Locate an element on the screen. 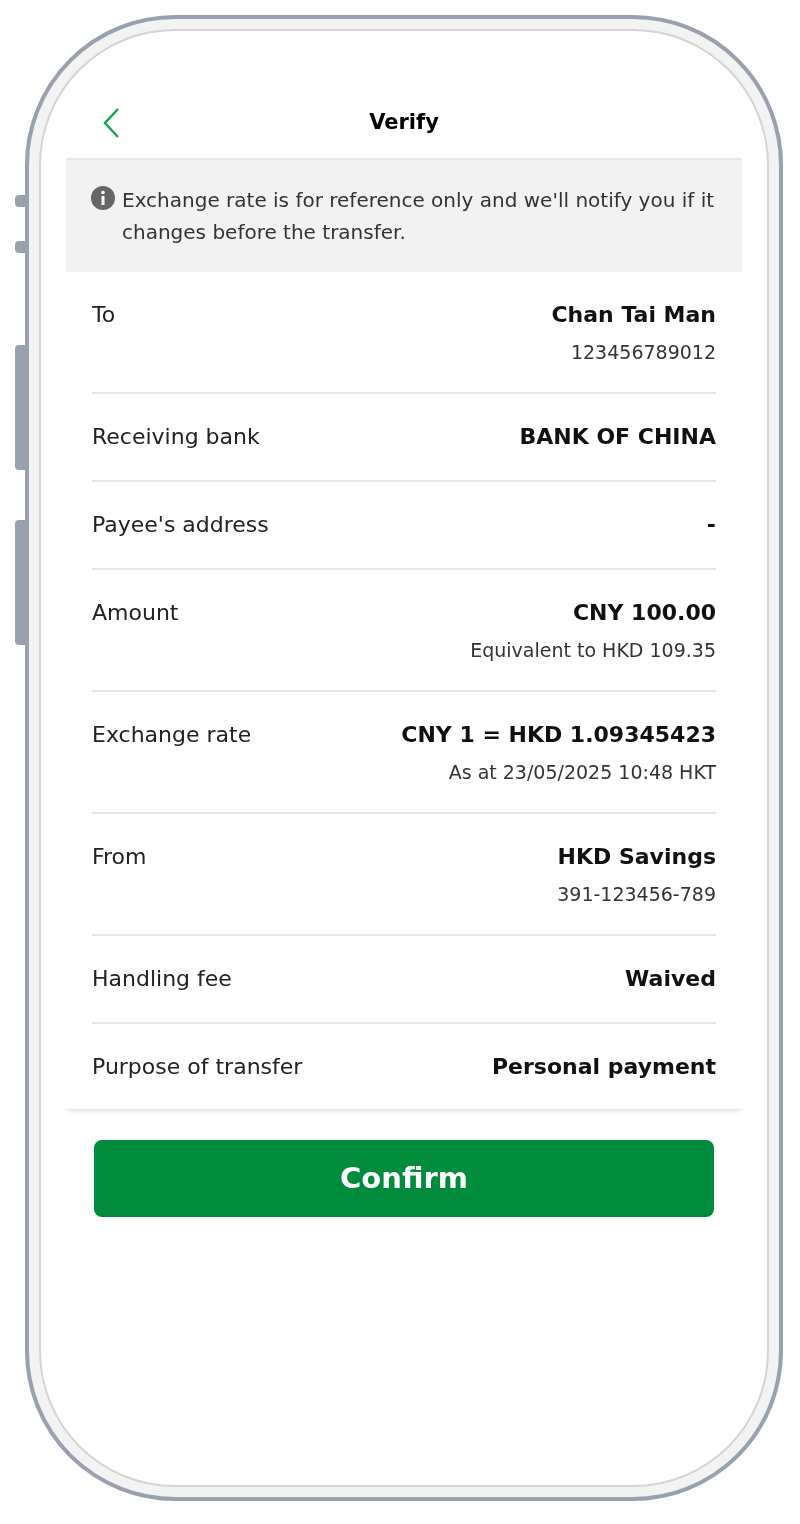 The width and height of the screenshot is (800, 1524). detail-value: Personal payment is located at coordinates (603, 1067).